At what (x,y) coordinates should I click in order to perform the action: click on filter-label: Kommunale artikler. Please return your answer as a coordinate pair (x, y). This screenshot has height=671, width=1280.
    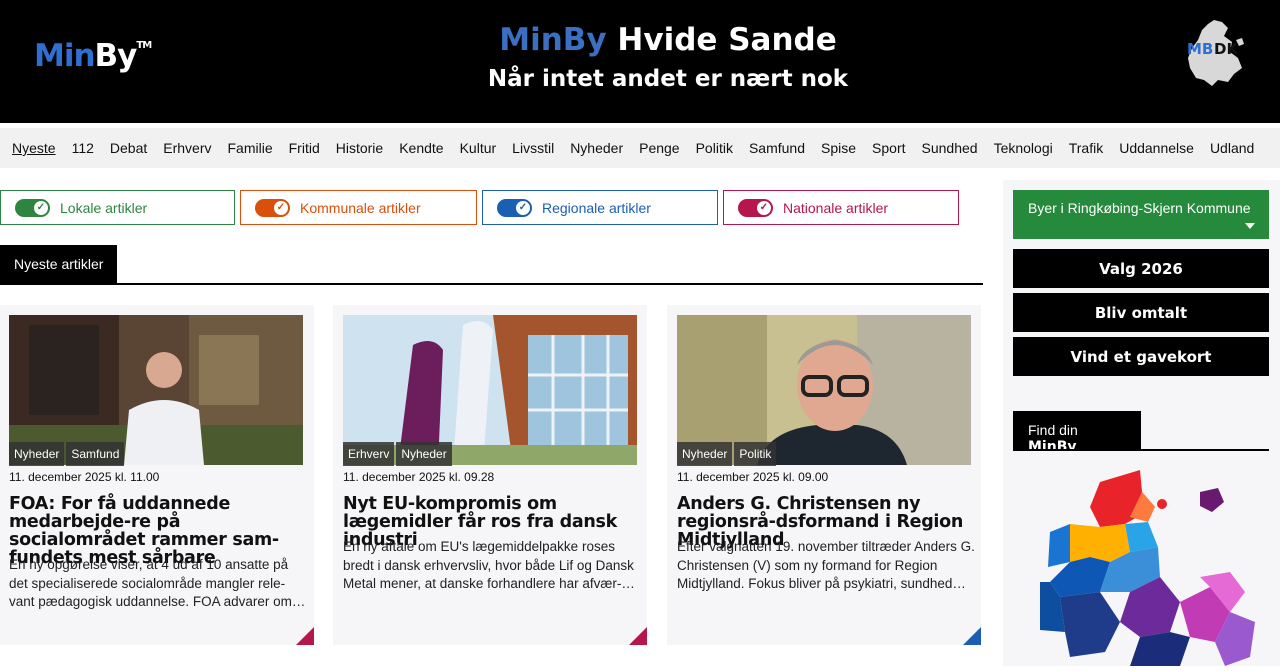
    Looking at the image, I should click on (360, 207).